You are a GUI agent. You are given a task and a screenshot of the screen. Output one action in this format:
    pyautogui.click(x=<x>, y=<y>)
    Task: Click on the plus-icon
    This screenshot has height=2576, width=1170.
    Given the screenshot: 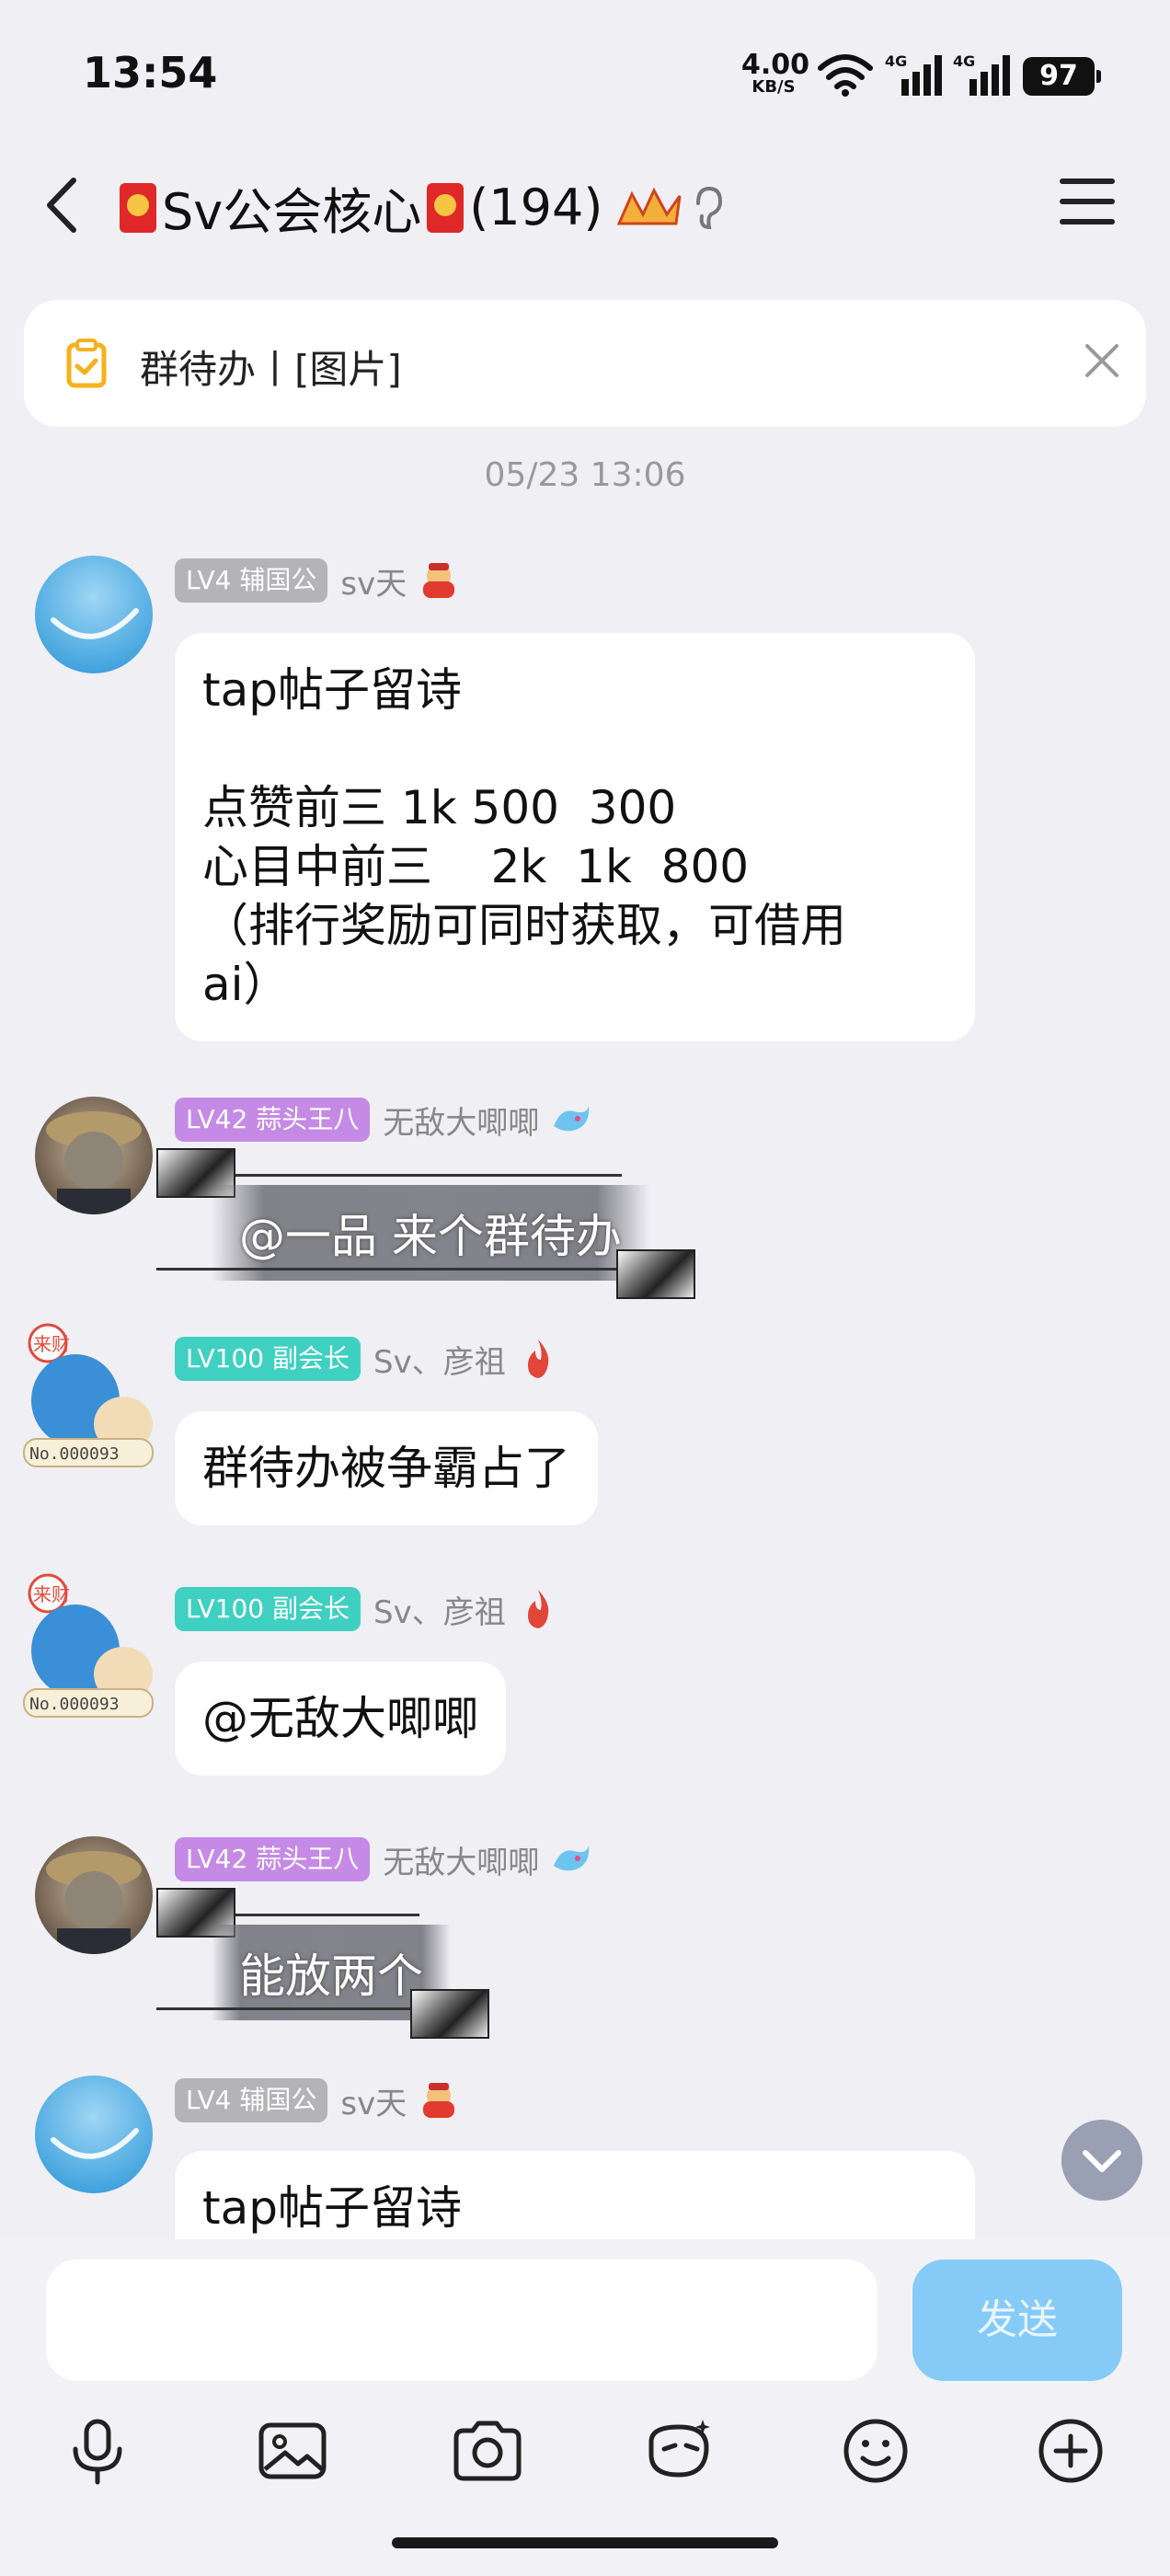 What is the action you would take?
    pyautogui.click(x=1070, y=2451)
    